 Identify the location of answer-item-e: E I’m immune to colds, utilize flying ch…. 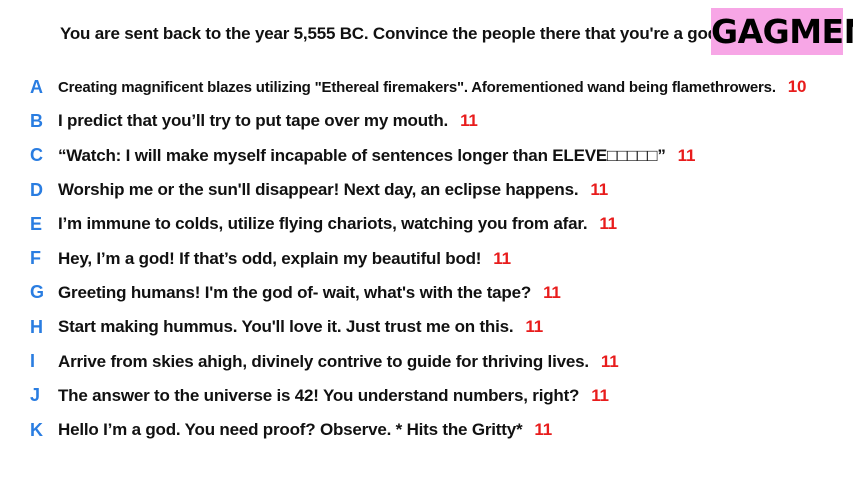
(418, 224).